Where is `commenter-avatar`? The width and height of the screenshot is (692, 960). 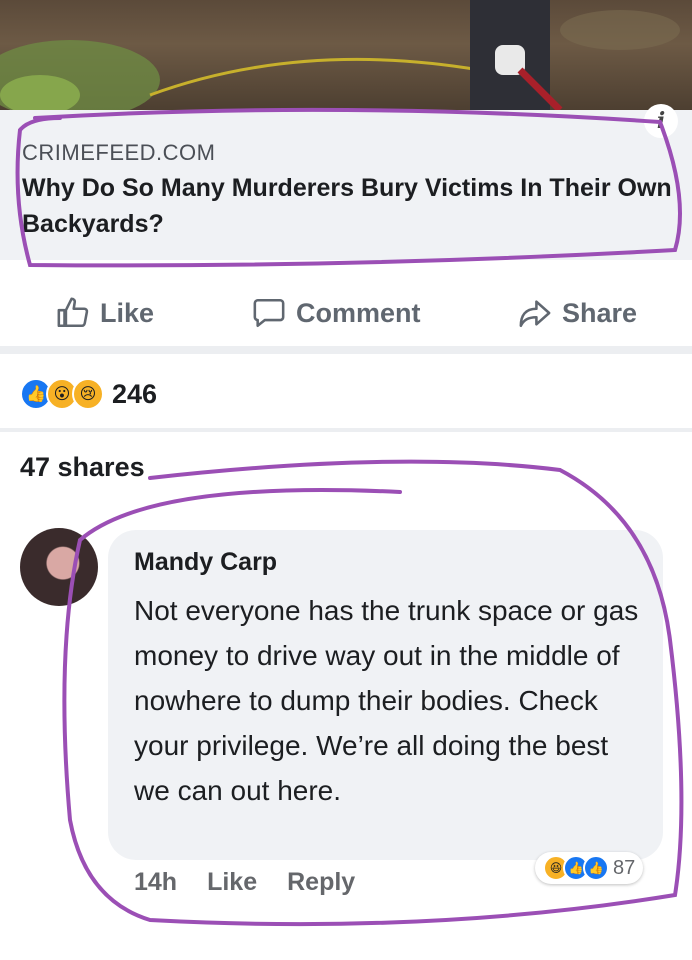 commenter-avatar is located at coordinates (59, 567).